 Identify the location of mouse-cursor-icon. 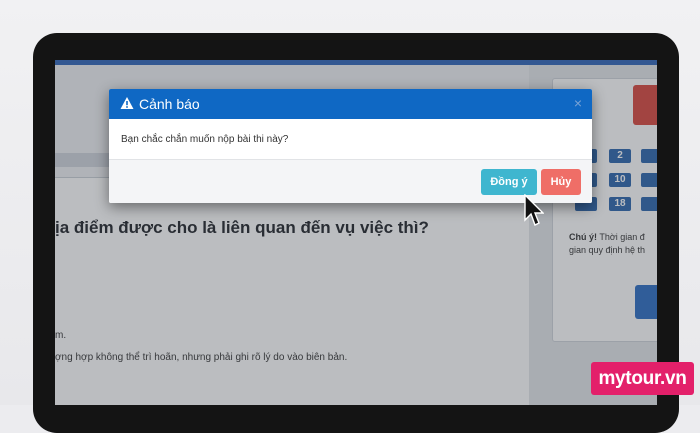
(534, 210).